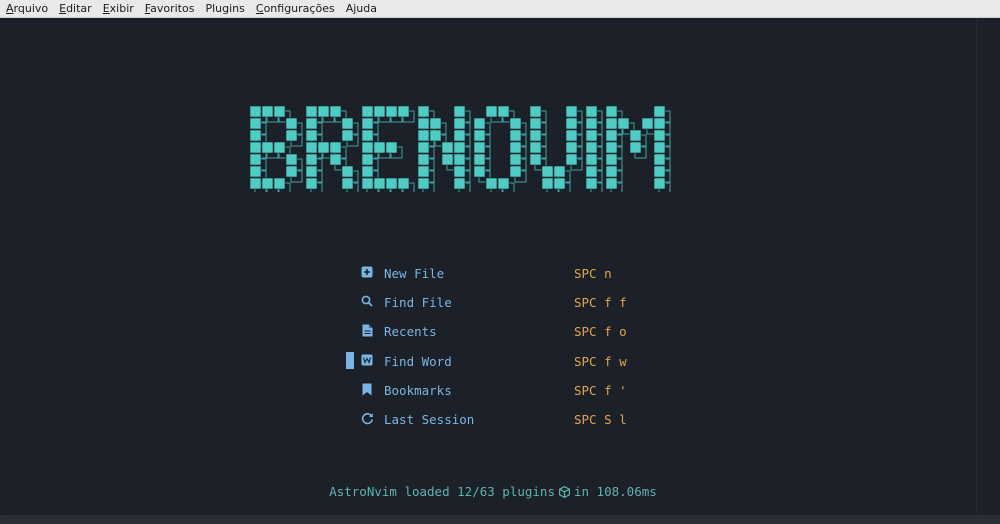  Describe the element at coordinates (410, 331) in the screenshot. I see `dashboard-item-label: Recents` at that location.